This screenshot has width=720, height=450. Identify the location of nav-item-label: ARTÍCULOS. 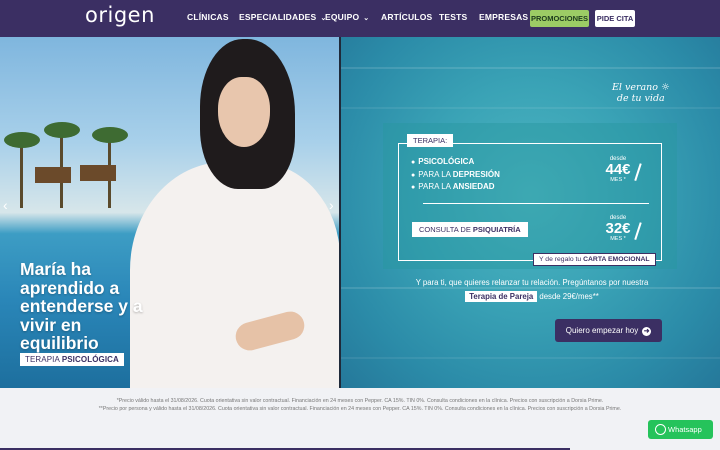
(407, 17).